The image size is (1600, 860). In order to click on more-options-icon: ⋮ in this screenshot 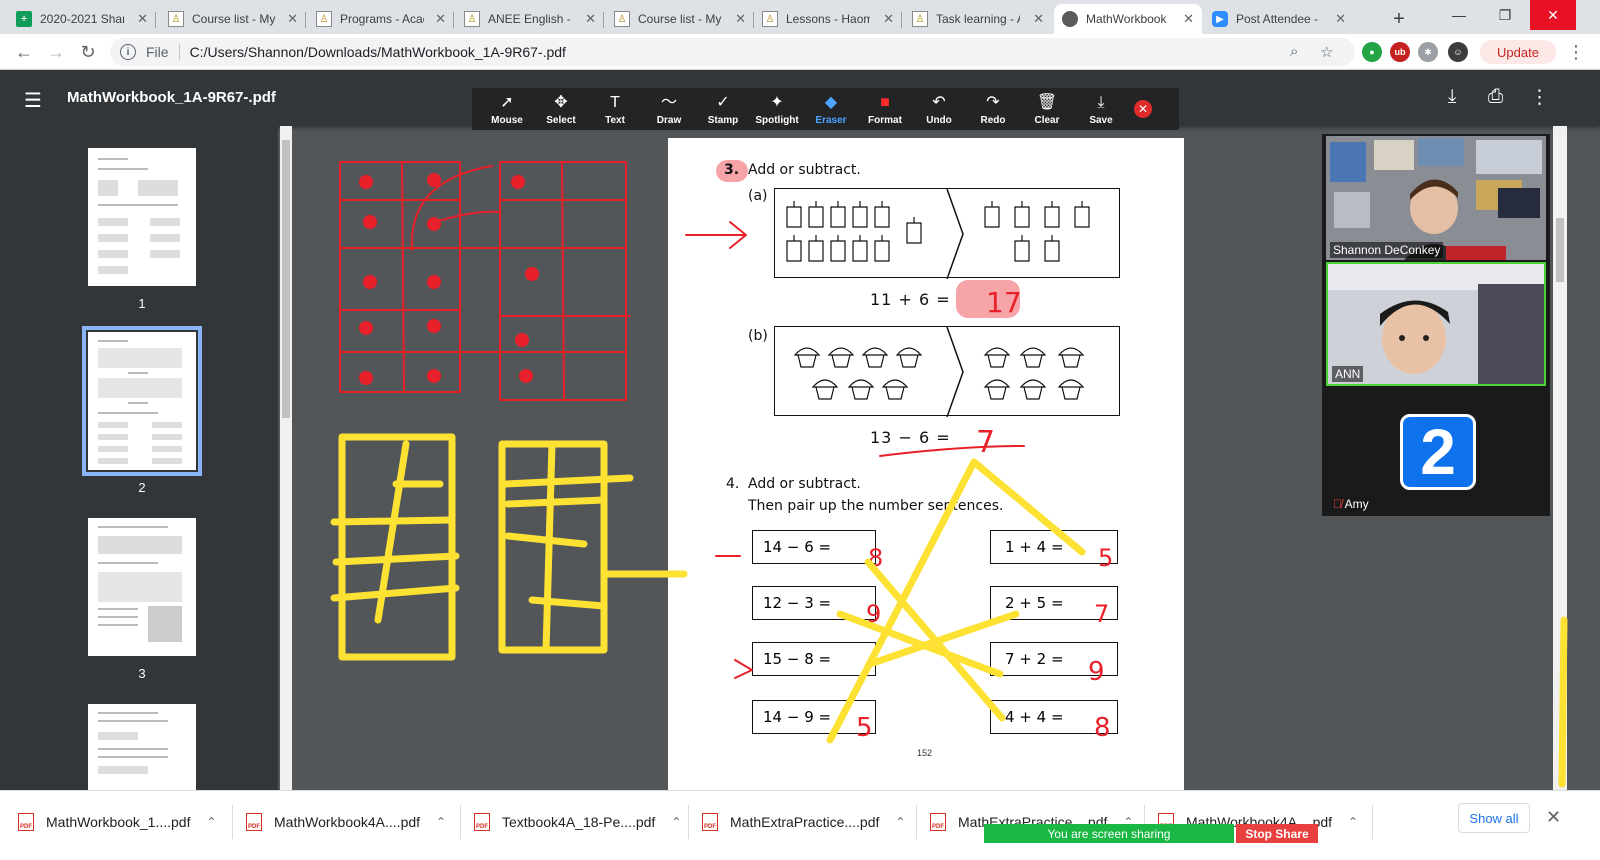, I will do `click(1539, 97)`.